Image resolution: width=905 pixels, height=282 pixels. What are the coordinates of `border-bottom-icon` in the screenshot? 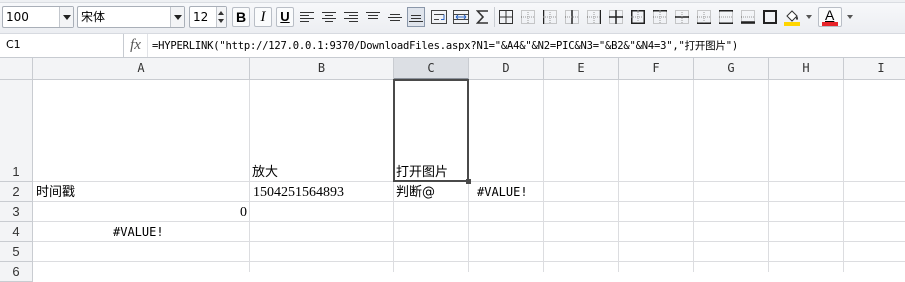 It's located at (704, 17).